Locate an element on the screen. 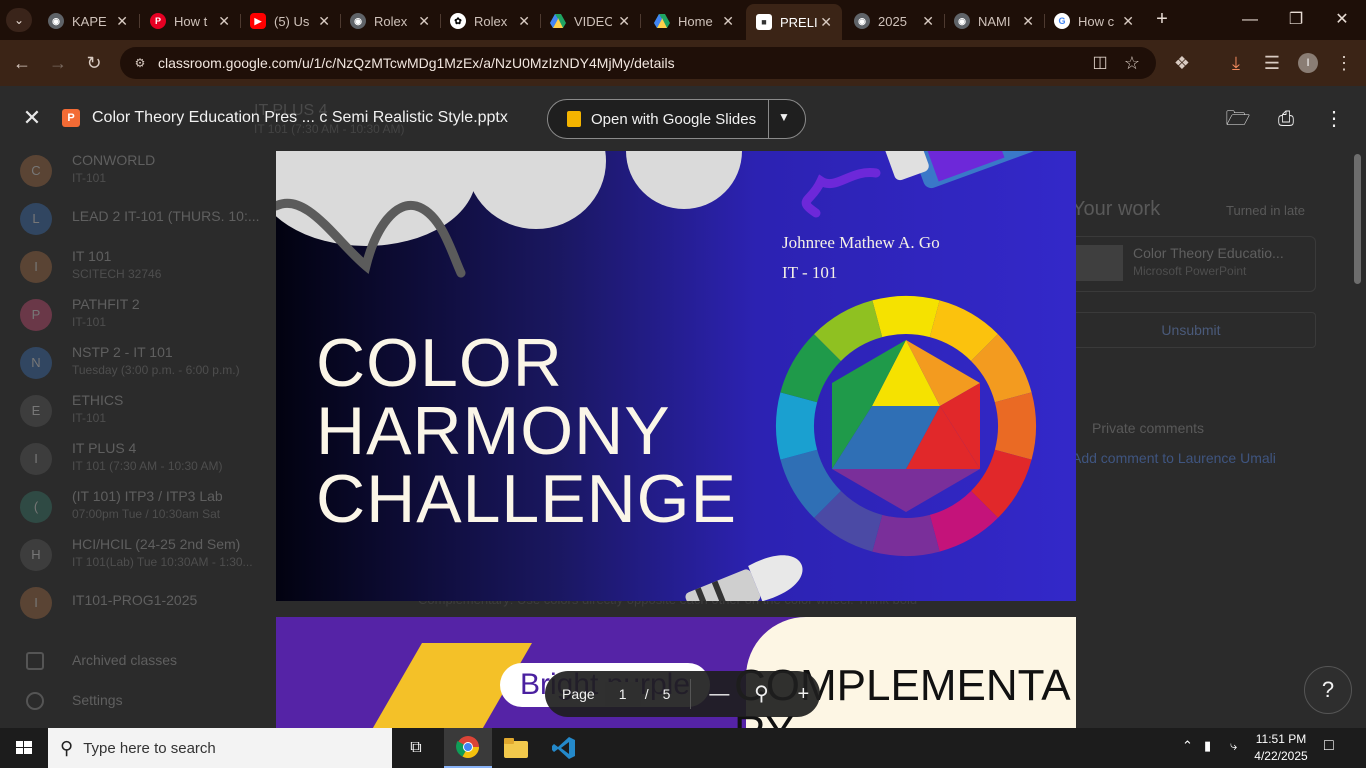  page-number-input: 1 is located at coordinates (622, 694).